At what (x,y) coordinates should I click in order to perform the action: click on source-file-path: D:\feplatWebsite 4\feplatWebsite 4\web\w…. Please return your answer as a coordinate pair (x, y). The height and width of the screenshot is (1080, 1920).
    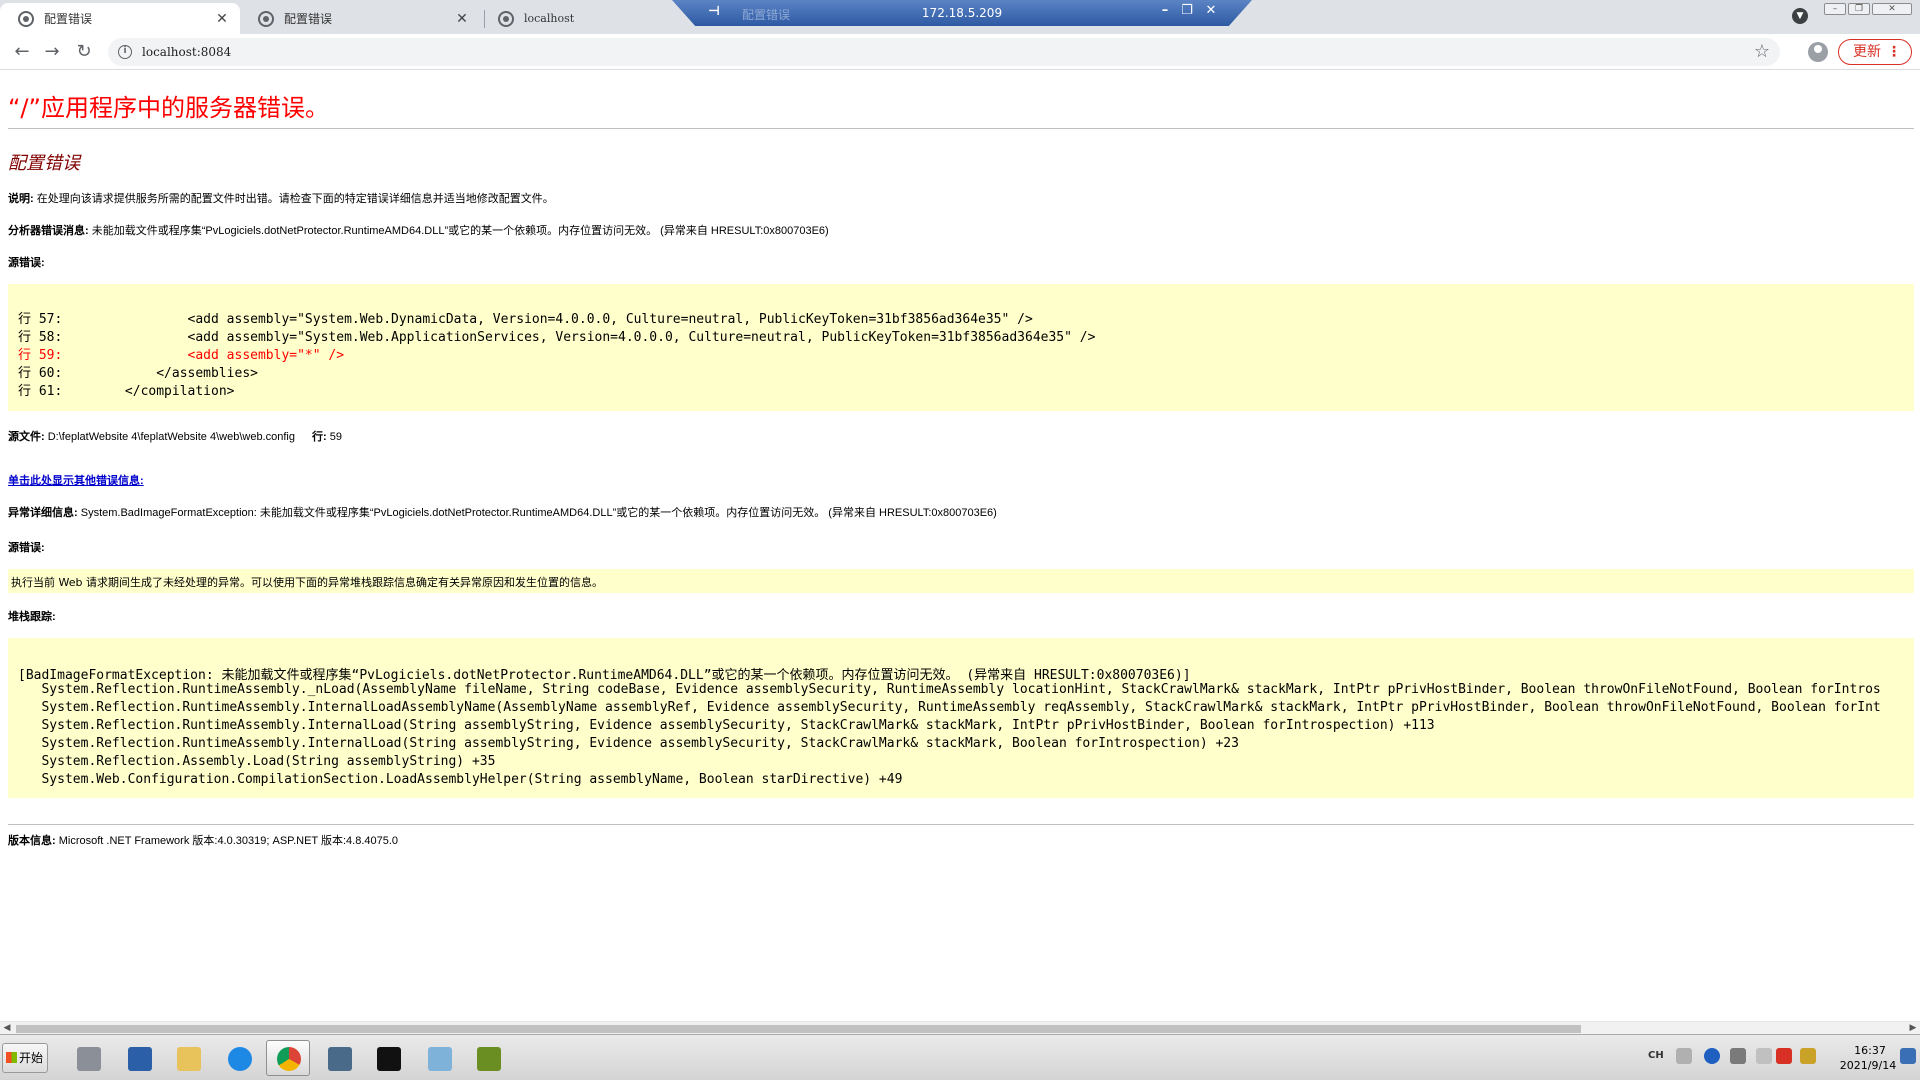
    Looking at the image, I should click on (171, 437).